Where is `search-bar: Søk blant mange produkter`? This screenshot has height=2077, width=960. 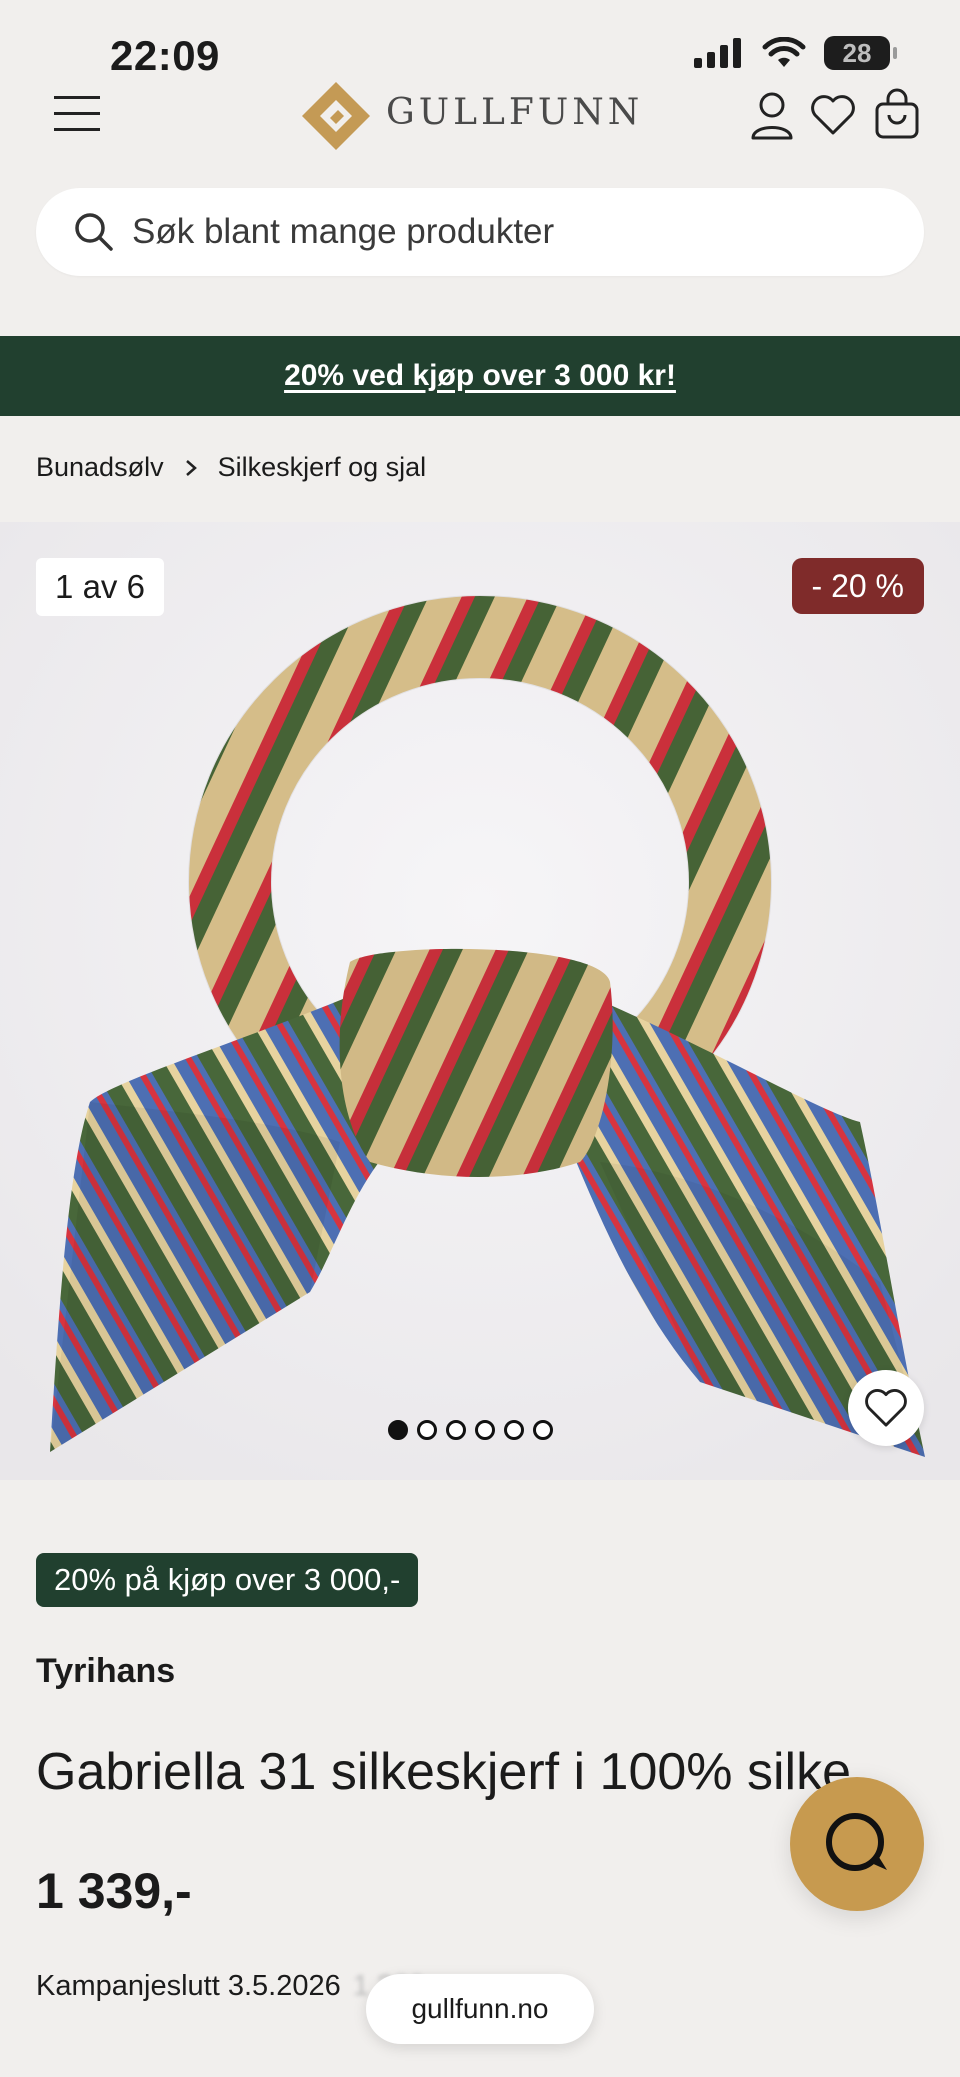 search-bar: Søk blant mange produkter is located at coordinates (480, 232).